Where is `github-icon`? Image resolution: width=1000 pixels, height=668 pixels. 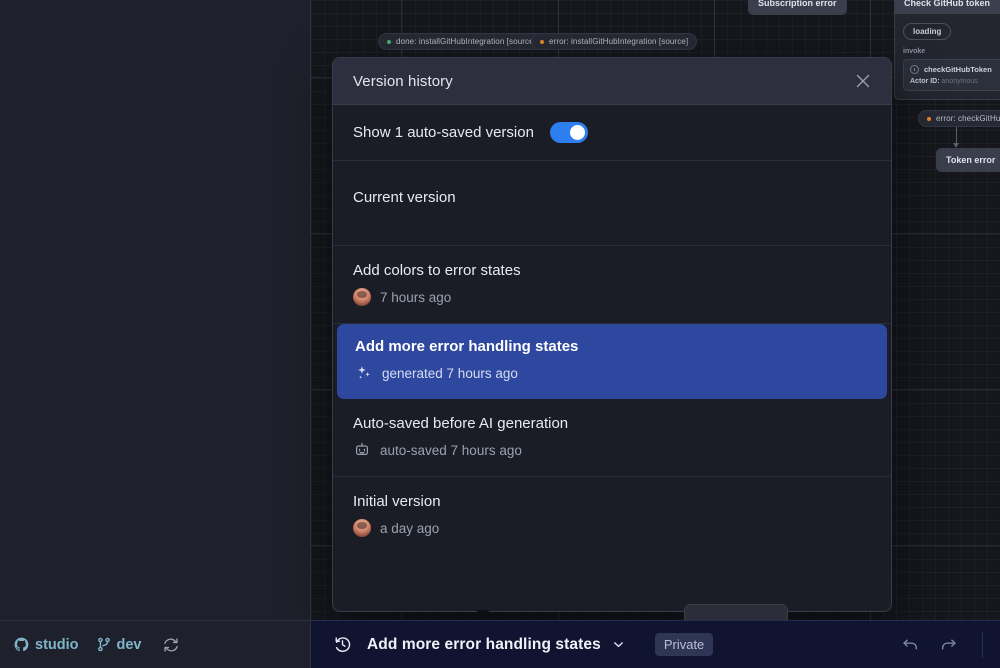 github-icon is located at coordinates (21, 644).